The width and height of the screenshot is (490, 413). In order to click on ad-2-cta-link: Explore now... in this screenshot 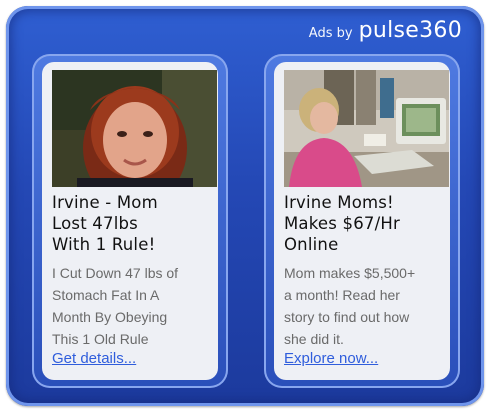, I will do `click(331, 358)`.